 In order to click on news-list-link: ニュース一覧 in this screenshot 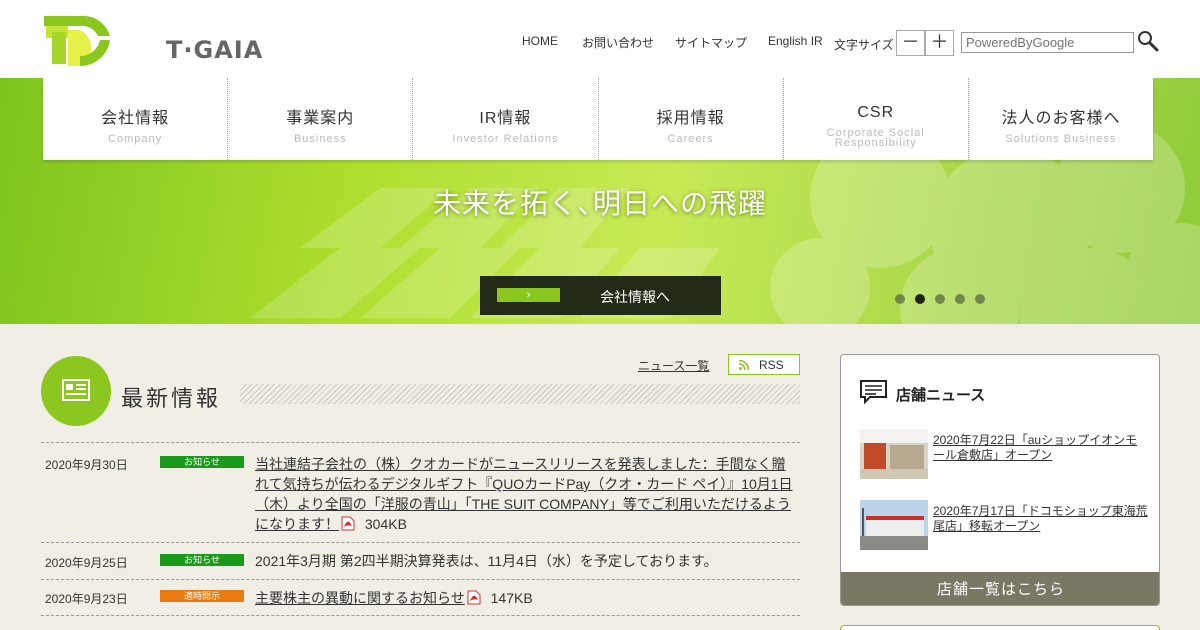, I will do `click(673, 365)`.